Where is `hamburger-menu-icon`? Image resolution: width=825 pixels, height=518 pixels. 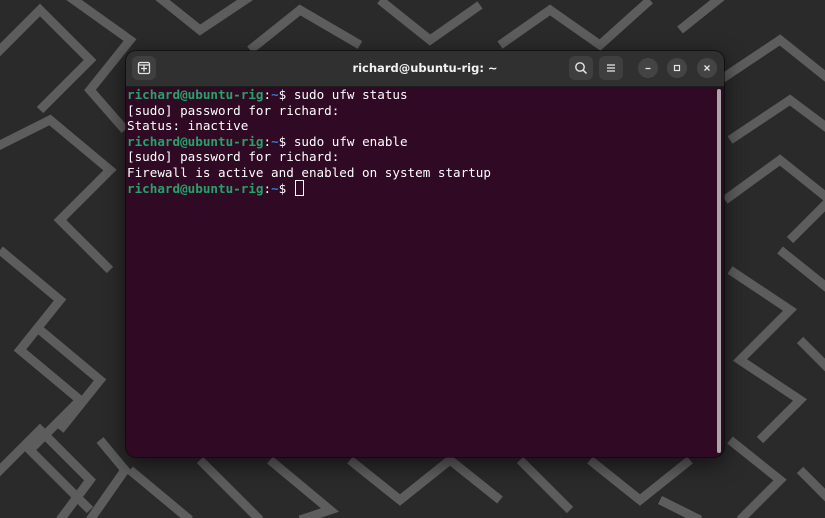
hamburger-menu-icon is located at coordinates (611, 68).